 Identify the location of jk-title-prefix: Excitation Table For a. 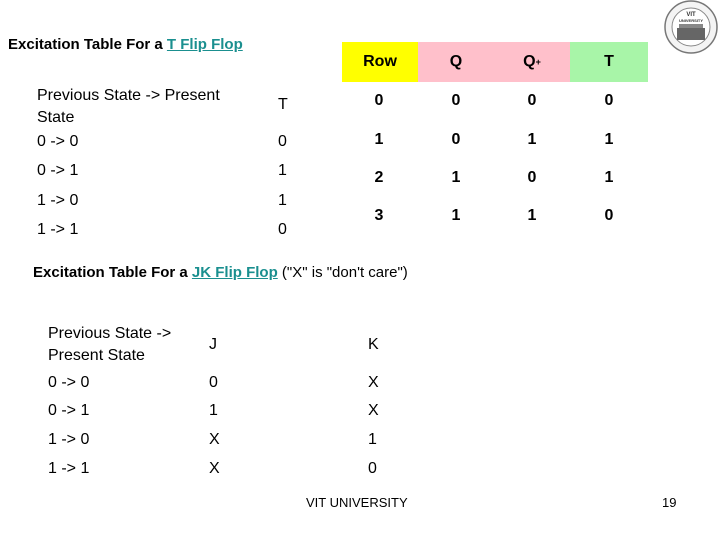
(112, 272).